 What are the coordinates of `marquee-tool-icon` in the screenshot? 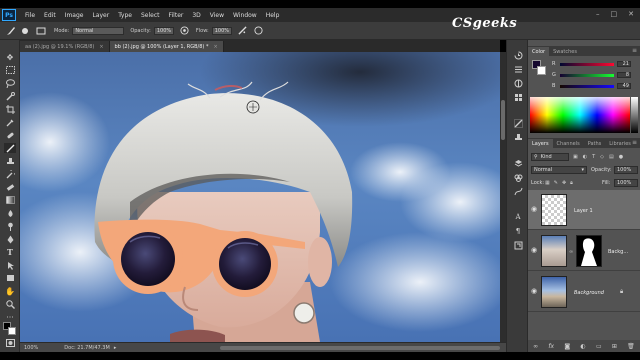 It's located at (10, 70).